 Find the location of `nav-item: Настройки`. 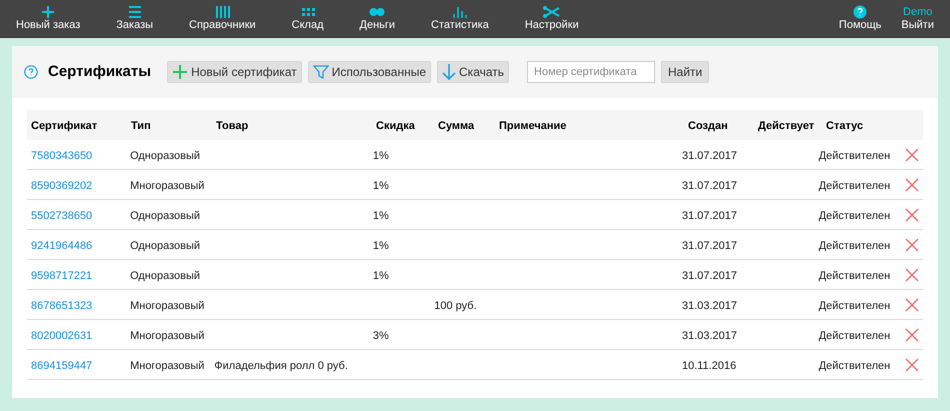

nav-item: Настройки is located at coordinates (551, 18).